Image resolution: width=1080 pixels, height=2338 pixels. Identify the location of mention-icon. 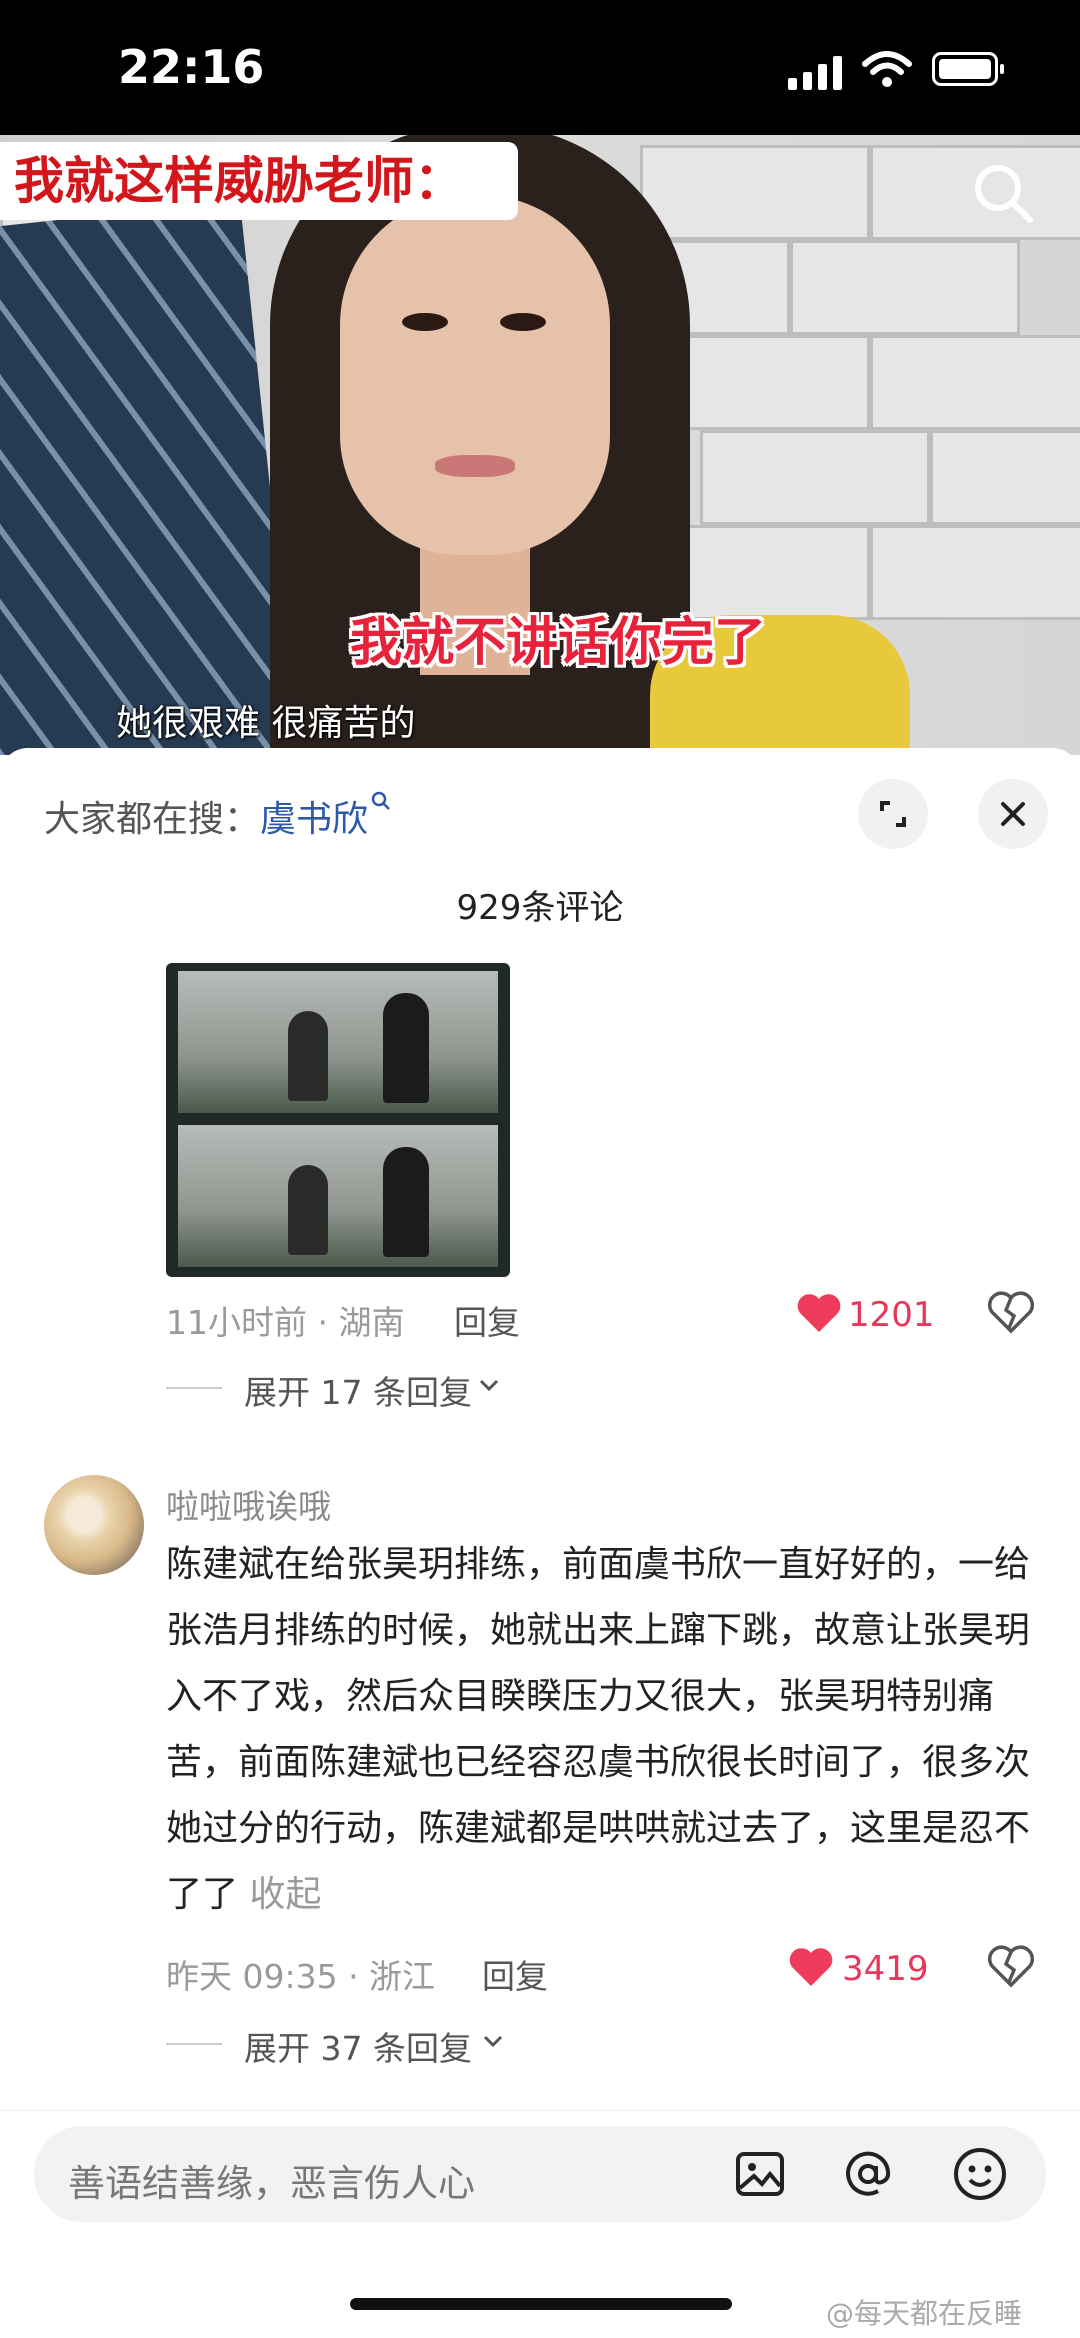
(868, 2174).